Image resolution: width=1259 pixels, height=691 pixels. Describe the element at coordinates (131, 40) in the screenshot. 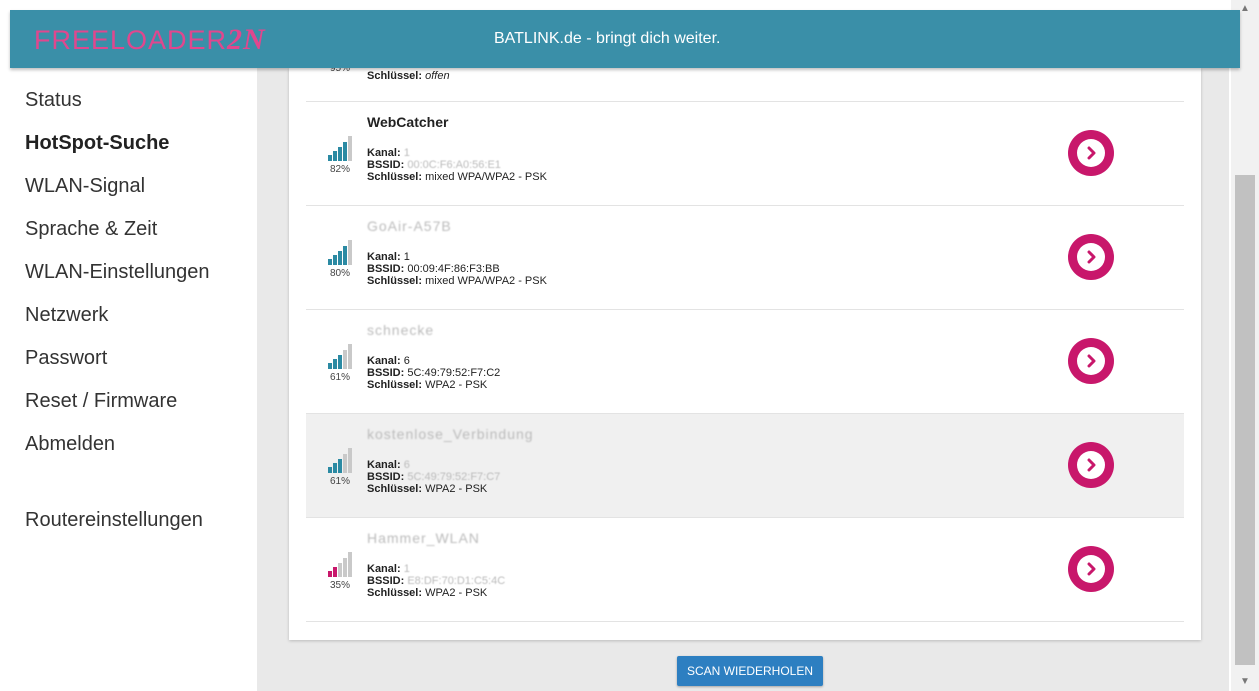

I see `logo-text: FREELOADER` at that location.